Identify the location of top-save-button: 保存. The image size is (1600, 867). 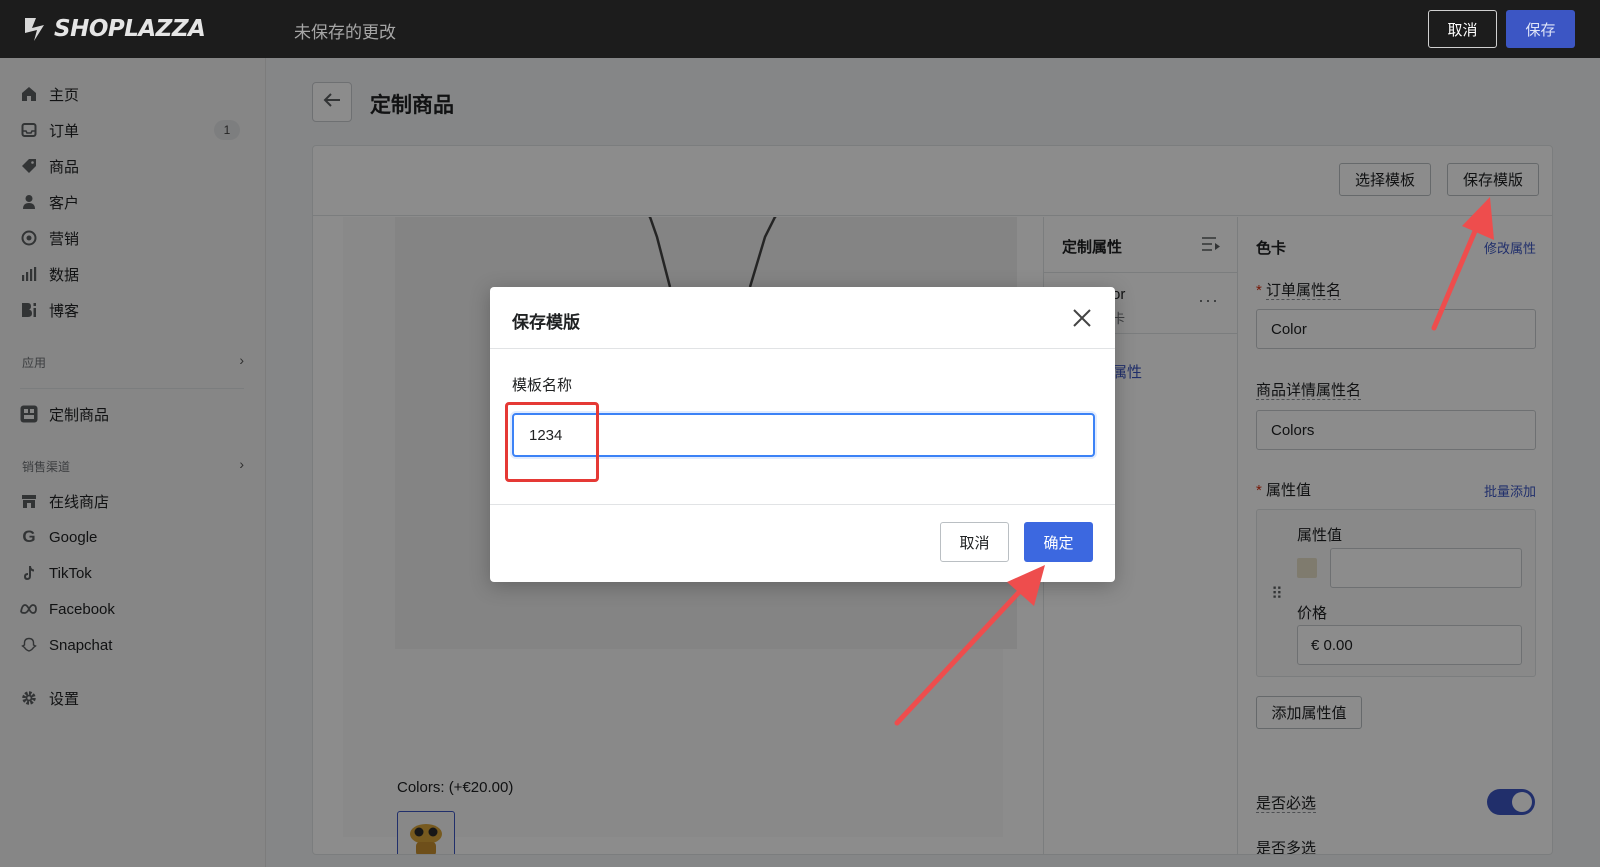
(1540, 29).